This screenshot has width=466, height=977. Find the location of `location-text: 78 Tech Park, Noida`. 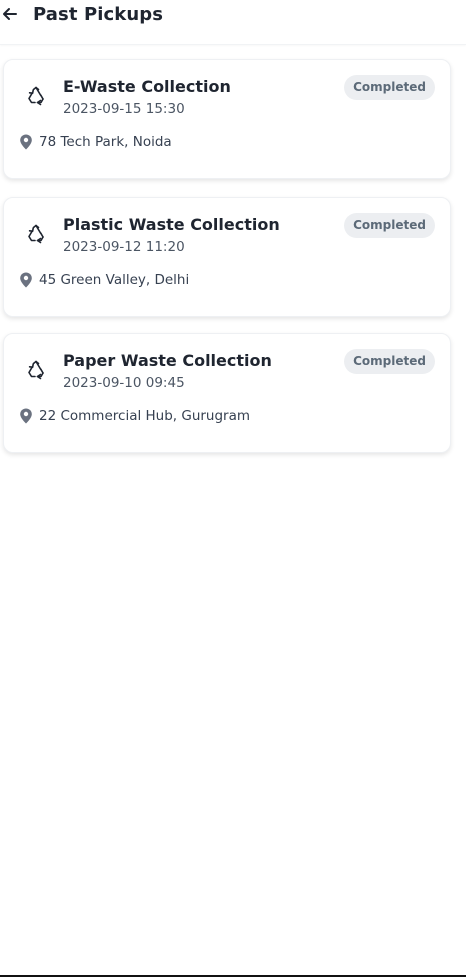

location-text: 78 Tech Park, Noida is located at coordinates (105, 142).